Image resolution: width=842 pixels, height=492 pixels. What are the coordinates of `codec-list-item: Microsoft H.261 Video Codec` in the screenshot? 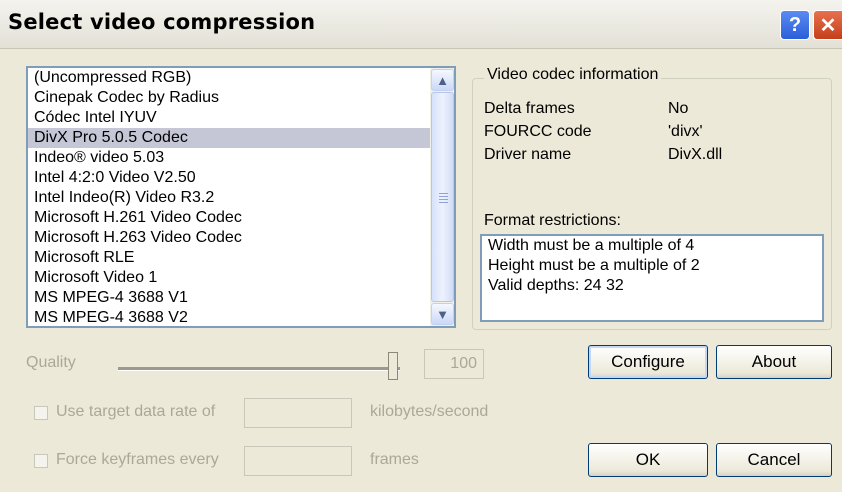 It's located at (229, 218).